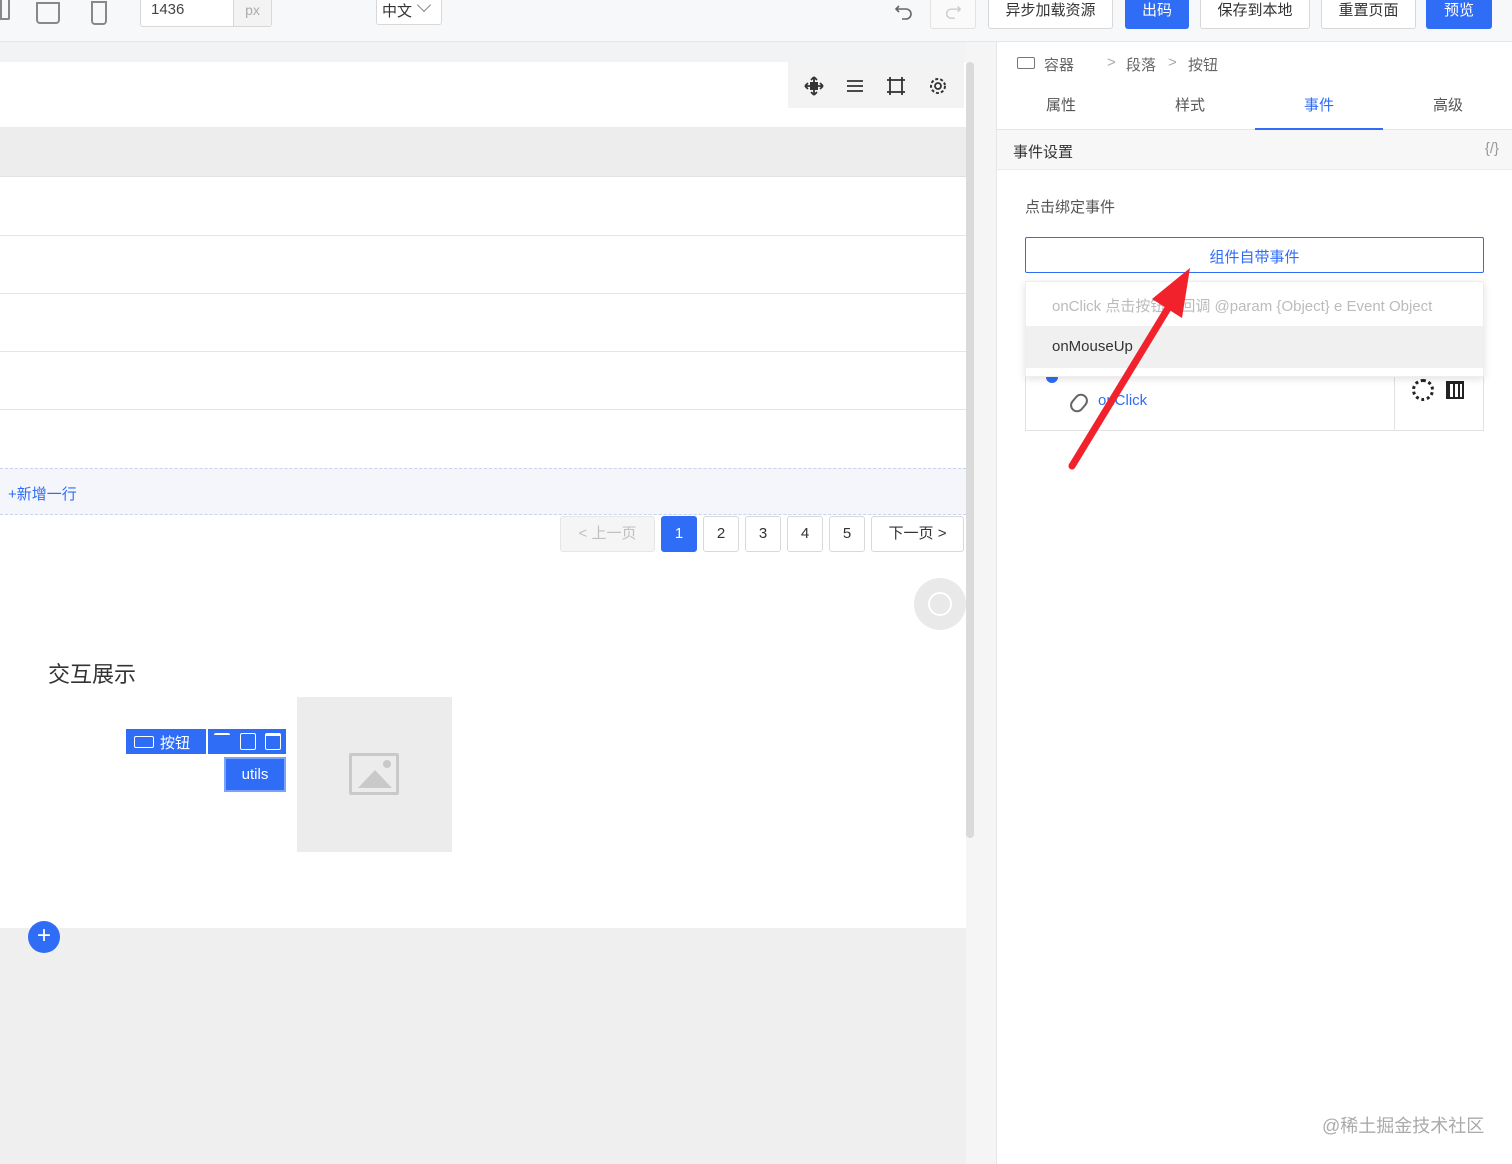  Describe the element at coordinates (938, 86) in the screenshot. I see `settings-gear-icon` at that location.